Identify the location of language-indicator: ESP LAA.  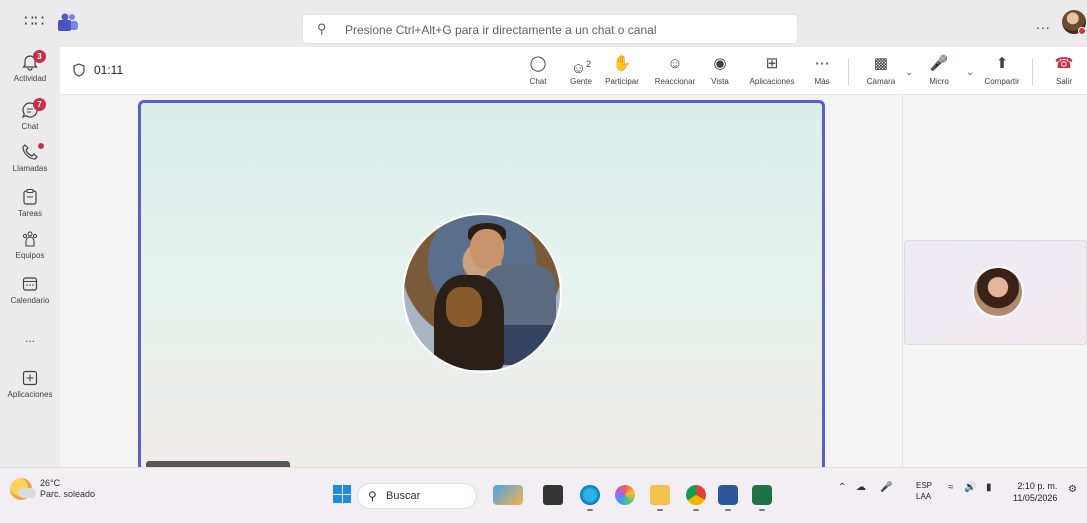
(924, 491).